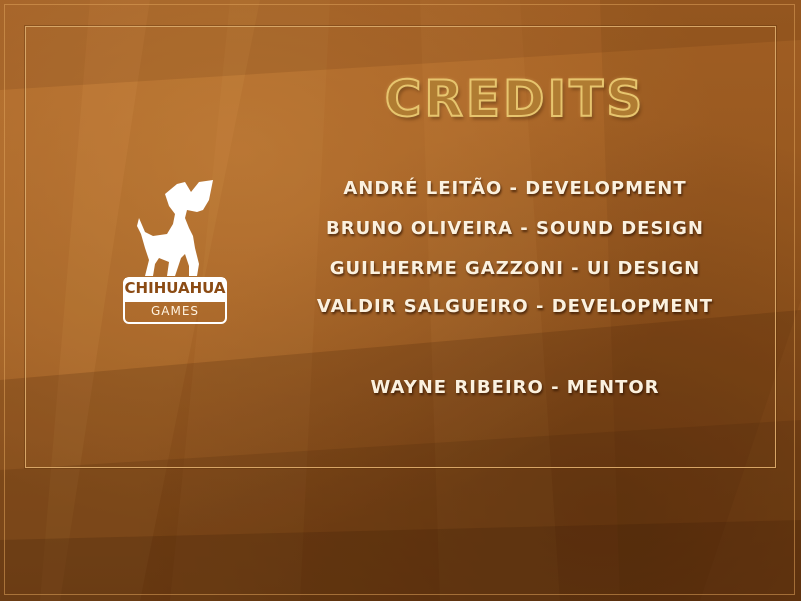 This screenshot has width=801, height=601. I want to click on credit-line: GUILHERME GAZZONI - UI DESIGN, so click(515, 268).